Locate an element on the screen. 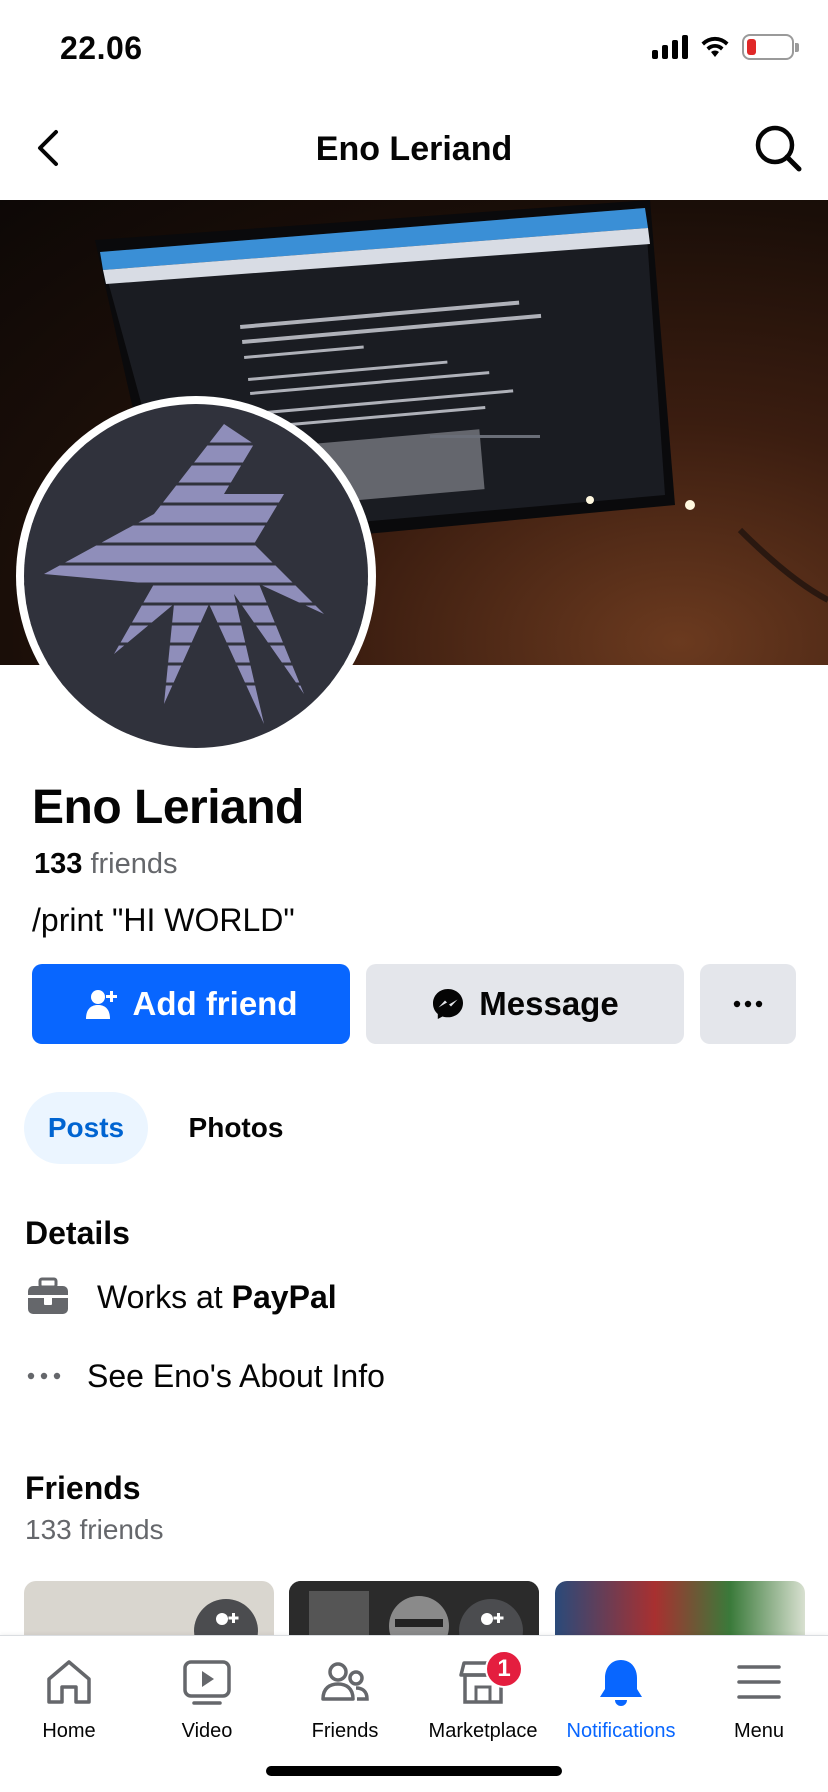 This screenshot has height=1792, width=828. status-icons is located at coordinates (725, 47).